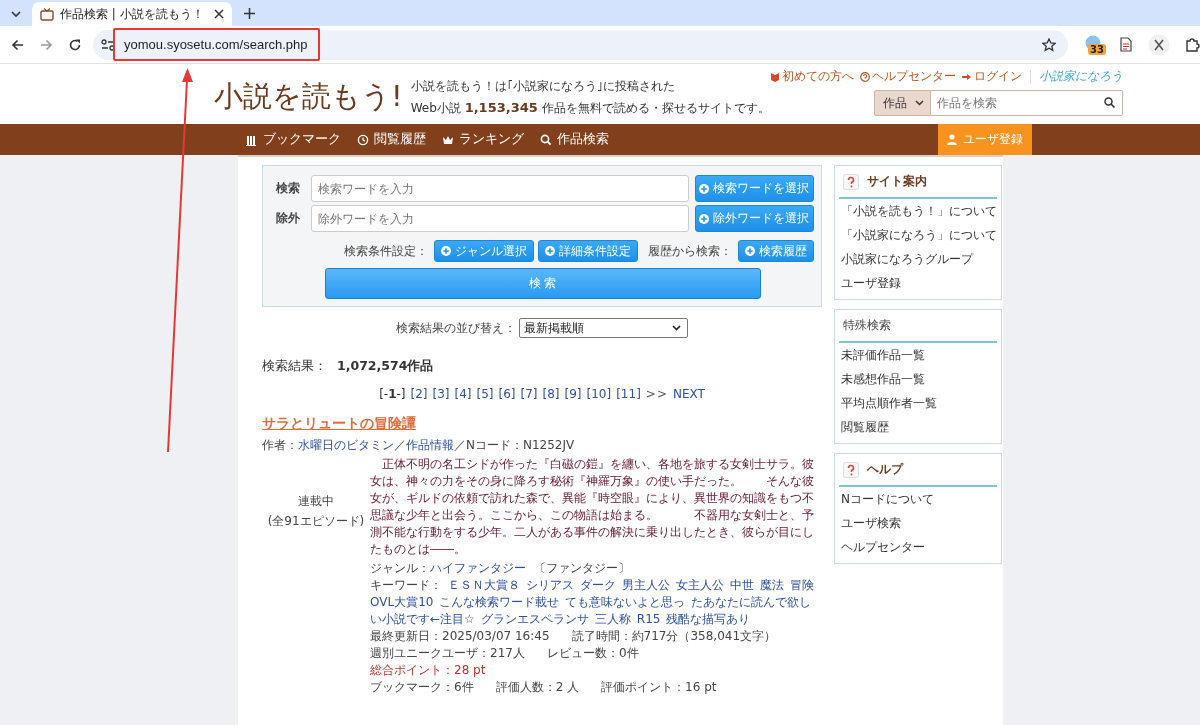 Image resolution: width=1200 pixels, height=725 pixels. Describe the element at coordinates (216, 44) in the screenshot. I see `url-text: yomou.syosetu.com/search.php` at that location.